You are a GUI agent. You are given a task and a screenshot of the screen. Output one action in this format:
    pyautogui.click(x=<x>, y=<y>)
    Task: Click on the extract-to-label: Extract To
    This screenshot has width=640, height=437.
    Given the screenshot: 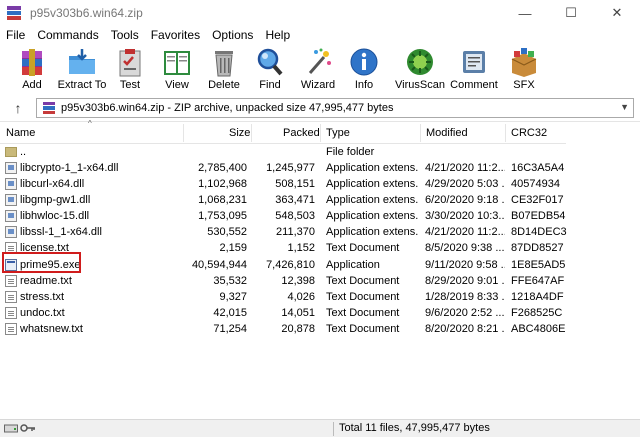 What is the action you would take?
    pyautogui.click(x=82, y=85)
    